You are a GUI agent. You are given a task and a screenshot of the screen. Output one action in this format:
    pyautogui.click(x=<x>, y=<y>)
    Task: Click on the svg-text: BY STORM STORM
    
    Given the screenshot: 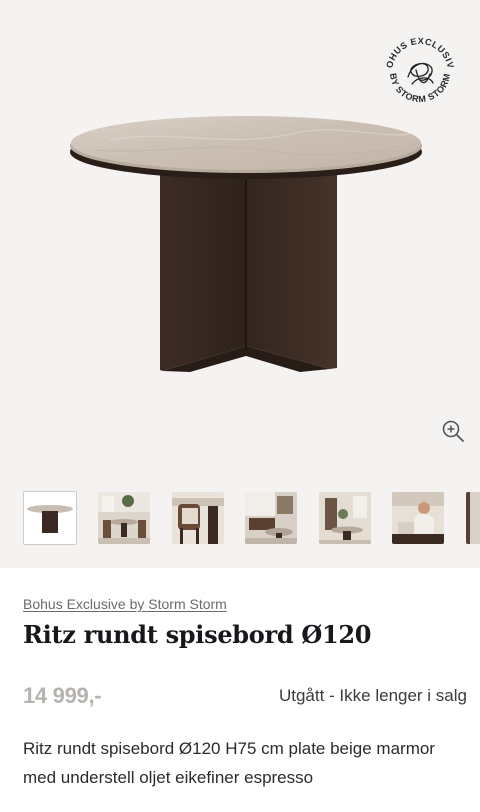 What is the action you would take?
    pyautogui.click(x=420, y=88)
    